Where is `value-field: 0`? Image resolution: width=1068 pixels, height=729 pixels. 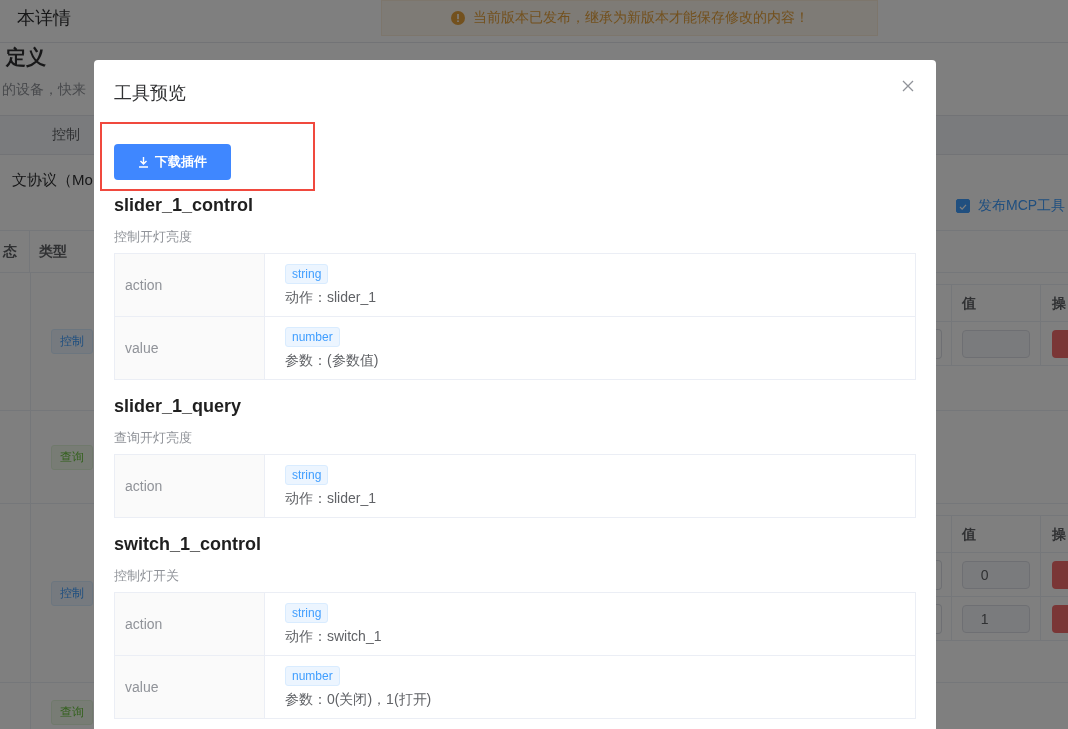 value-field: 0 is located at coordinates (995, 574).